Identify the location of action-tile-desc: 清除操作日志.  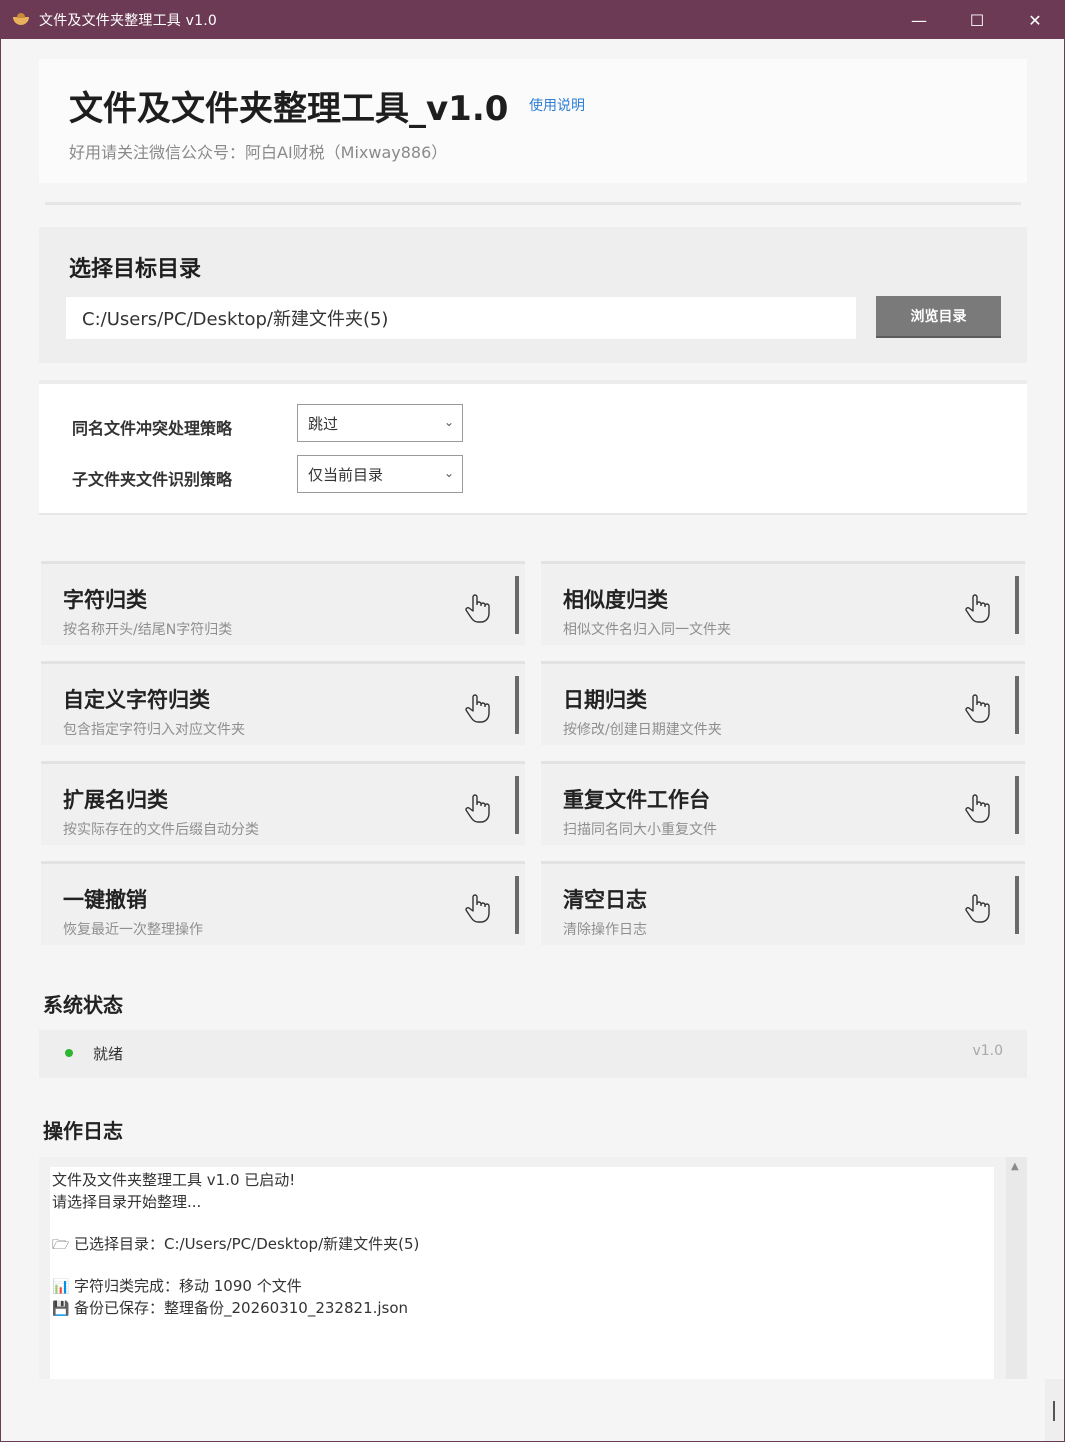
(605, 930).